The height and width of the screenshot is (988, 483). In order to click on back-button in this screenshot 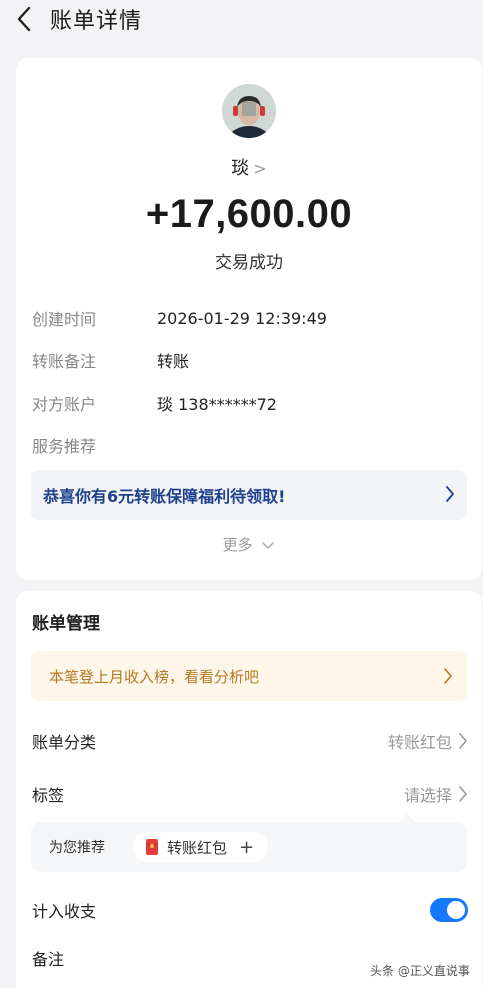, I will do `click(24, 19)`.